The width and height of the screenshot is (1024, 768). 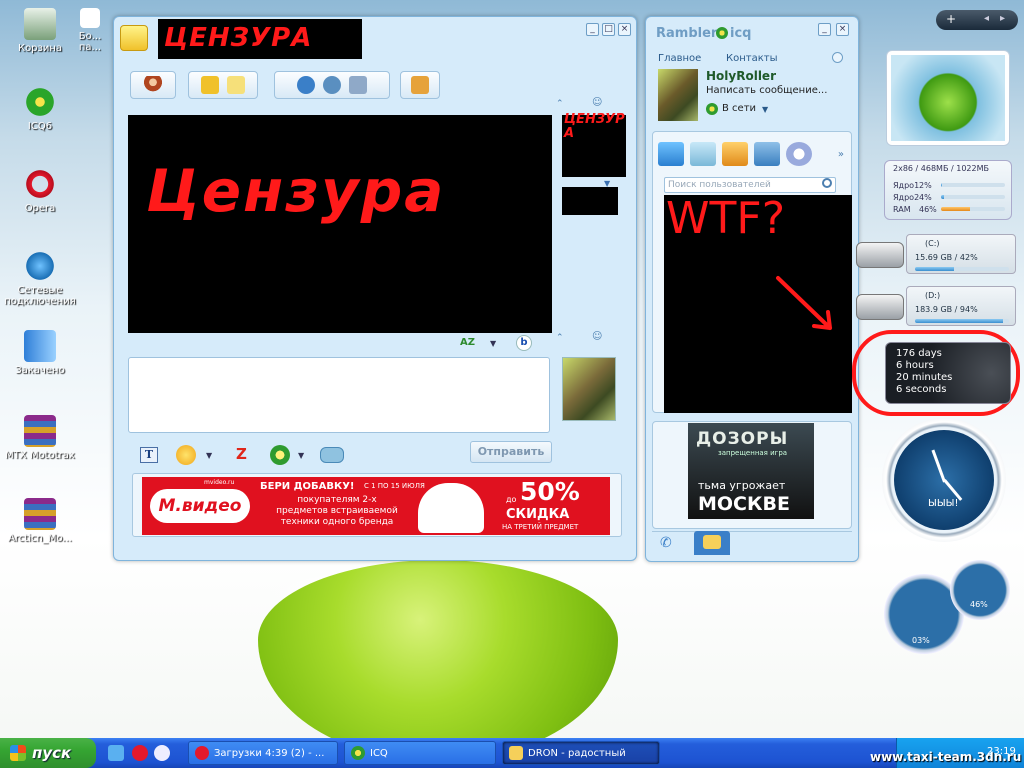 What do you see at coordinates (306, 85) in the screenshot?
I see `phone-icon` at bounding box center [306, 85].